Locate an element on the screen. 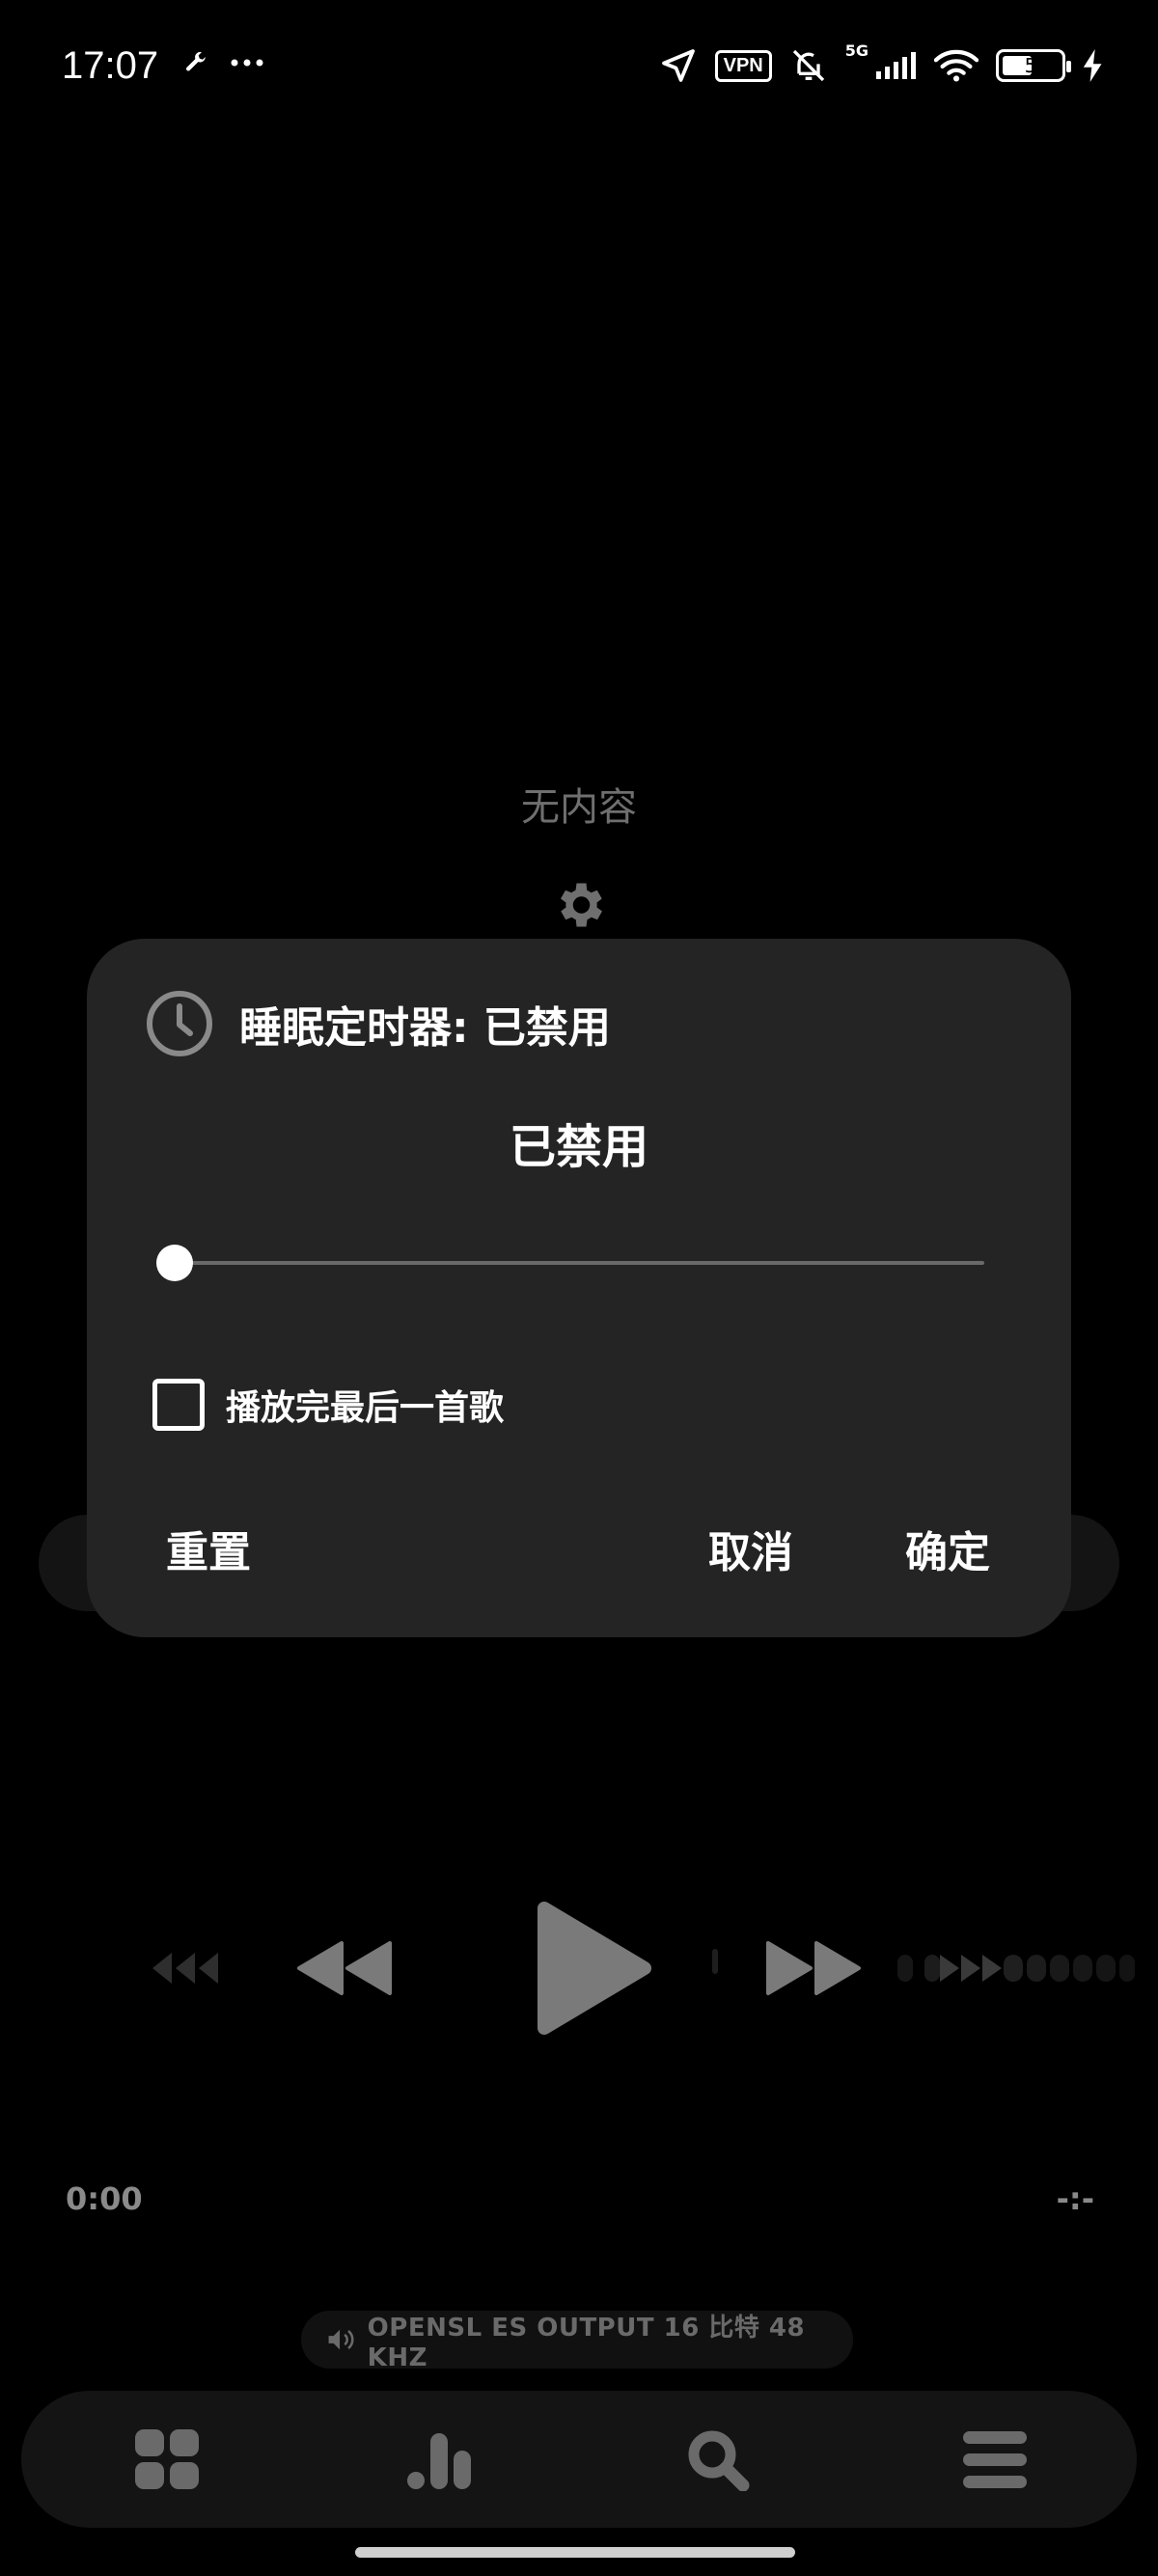 The image size is (1158, 2576). reset-button: 重置 is located at coordinates (208, 1549).